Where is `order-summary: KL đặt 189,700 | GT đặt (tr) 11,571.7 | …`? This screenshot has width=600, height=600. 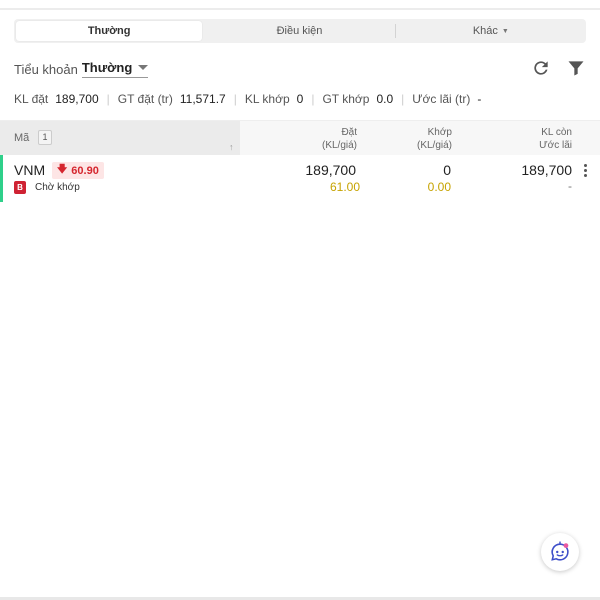
order-summary: KL đặt 189,700 | GT đặt (tr) 11,571.7 | … is located at coordinates (247, 99).